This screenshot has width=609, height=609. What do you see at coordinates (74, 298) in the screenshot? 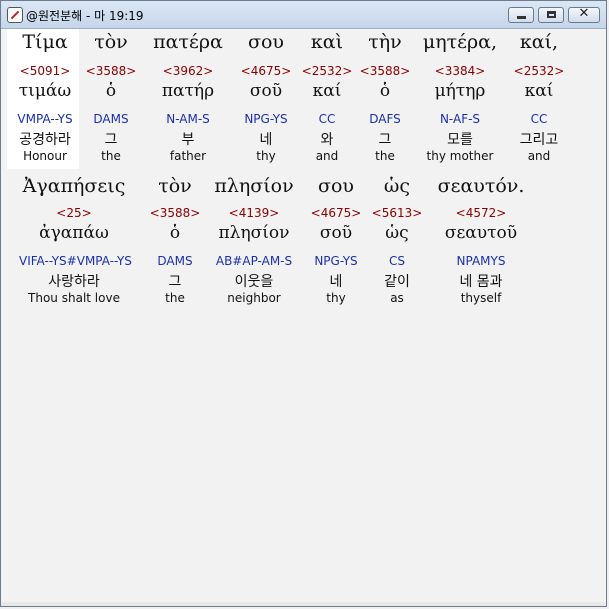
I see `english-gloss: Thou shalt love` at bounding box center [74, 298].